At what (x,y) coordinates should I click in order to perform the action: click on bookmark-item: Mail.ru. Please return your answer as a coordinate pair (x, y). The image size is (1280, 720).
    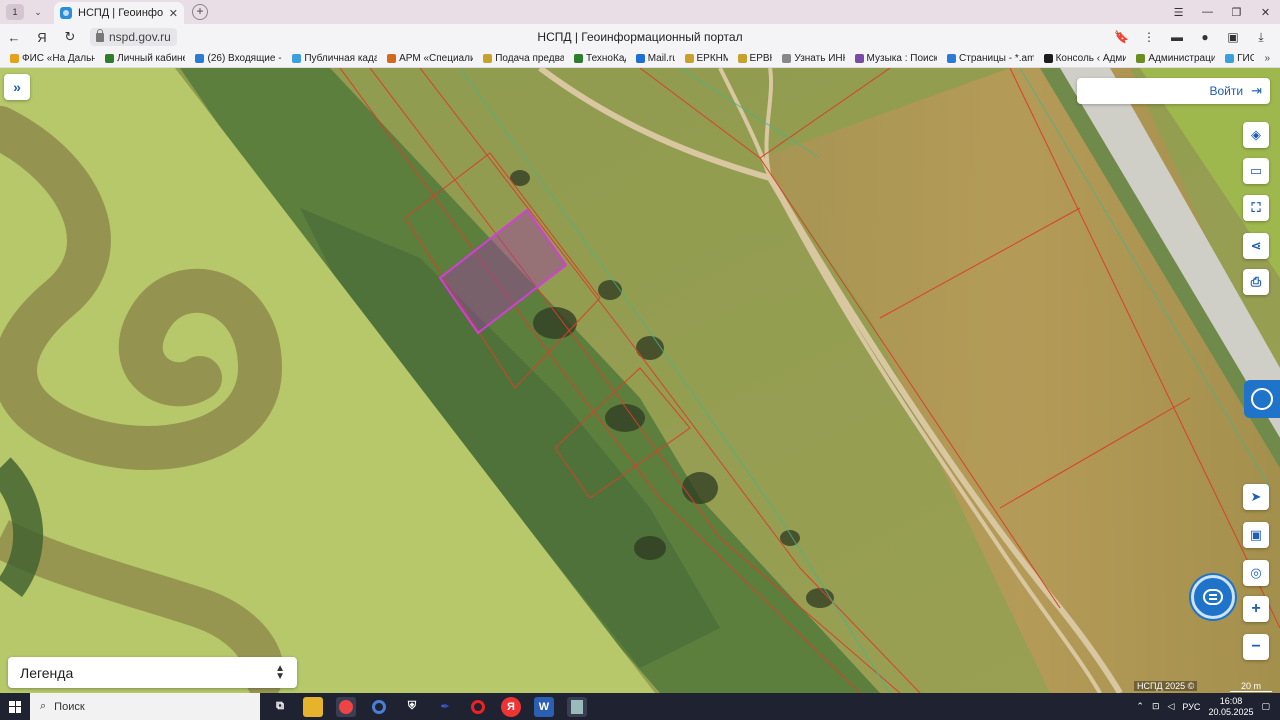
    Looking at the image, I should click on (655, 58).